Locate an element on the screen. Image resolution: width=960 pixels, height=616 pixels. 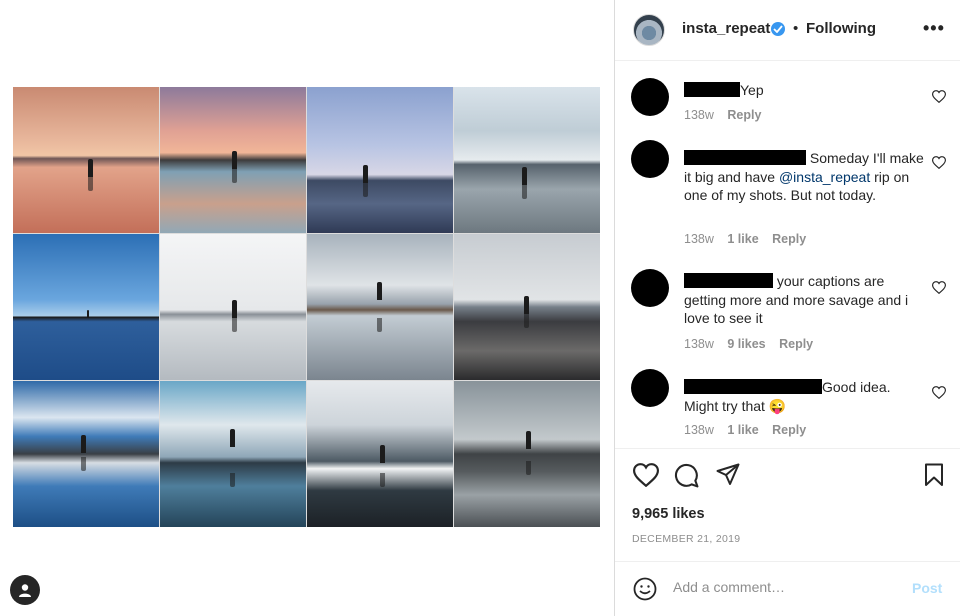
comment-composer: Post is located at coordinates (787, 588).